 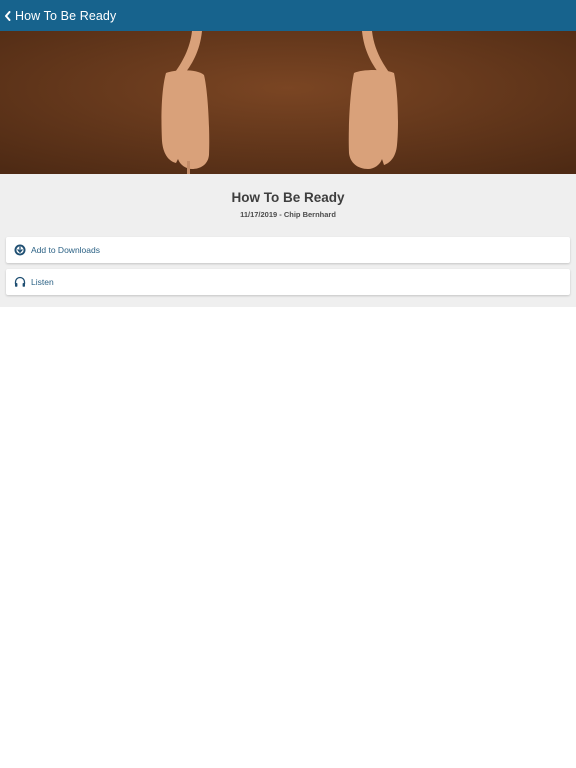 What do you see at coordinates (288, 197) in the screenshot?
I see `sermon-title: How To Be Ready` at bounding box center [288, 197].